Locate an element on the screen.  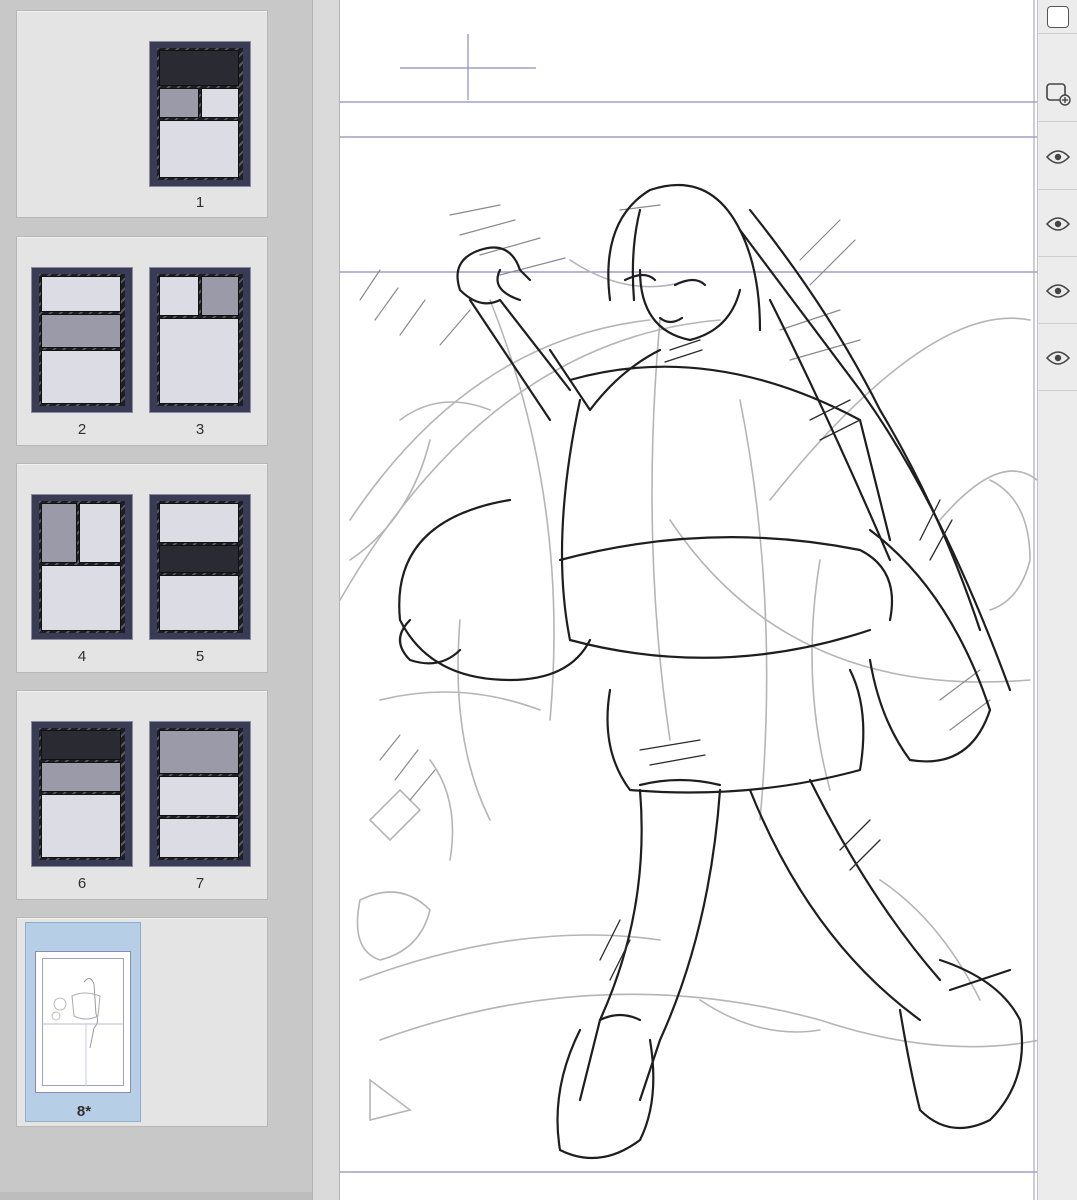
page-number-label: 5 is located at coordinates (200, 656).